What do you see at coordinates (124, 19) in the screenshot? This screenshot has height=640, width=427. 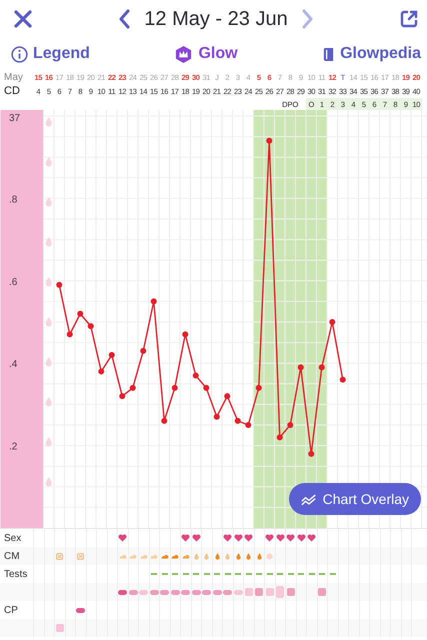 I see `previous-icon` at bounding box center [124, 19].